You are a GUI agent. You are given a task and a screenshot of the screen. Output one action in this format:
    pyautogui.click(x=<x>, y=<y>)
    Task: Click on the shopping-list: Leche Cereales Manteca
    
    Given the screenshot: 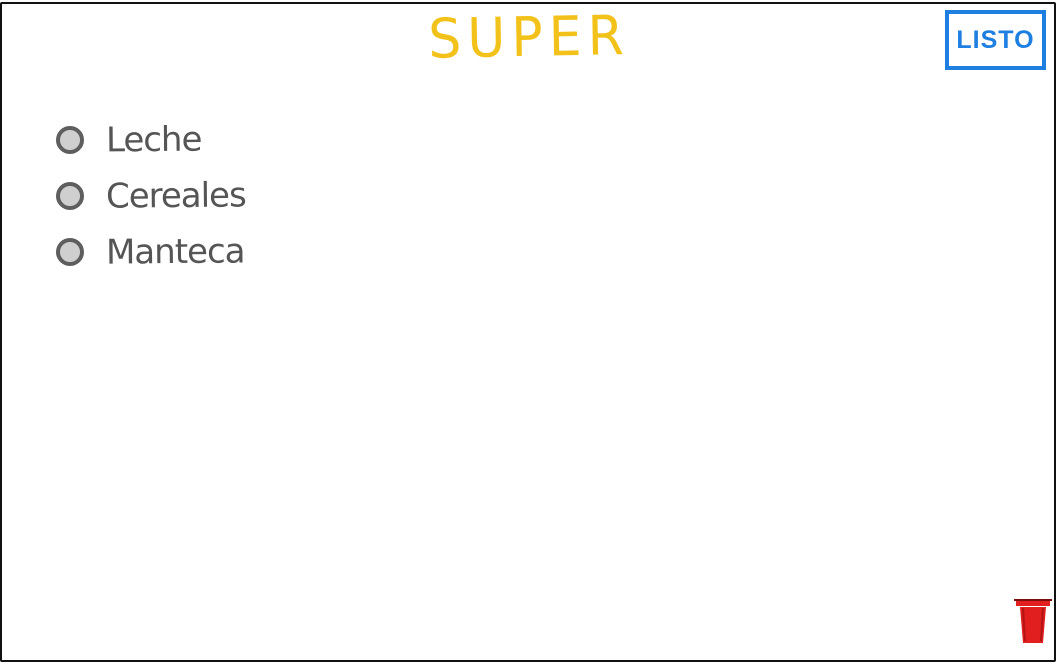 What is the action you would take?
    pyautogui.click(x=151, y=196)
    